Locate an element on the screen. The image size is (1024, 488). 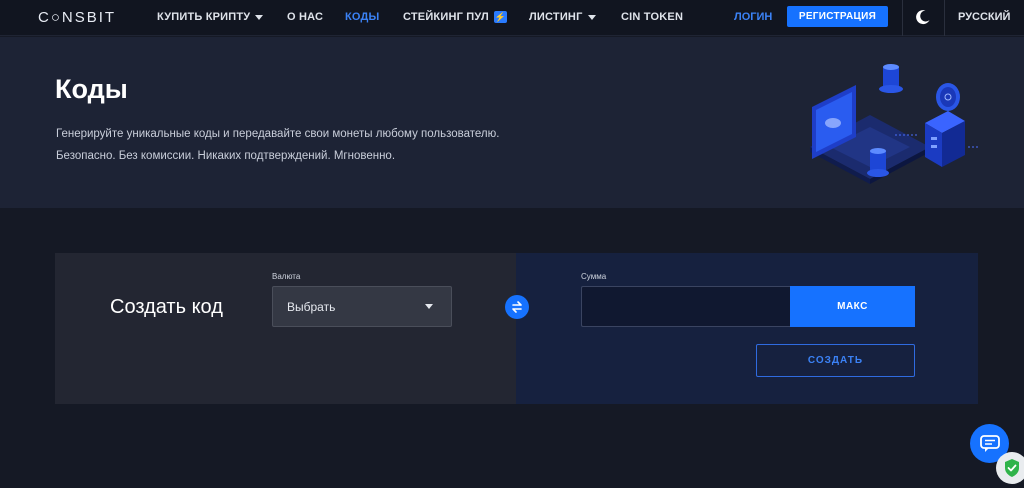
swap-icon is located at coordinates (517, 307).